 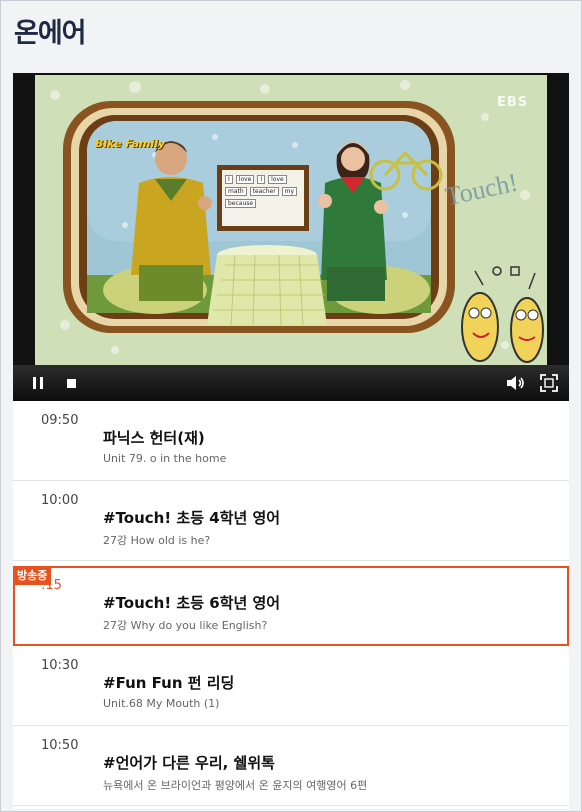 What do you see at coordinates (71, 383) in the screenshot?
I see `stop-icon` at bounding box center [71, 383].